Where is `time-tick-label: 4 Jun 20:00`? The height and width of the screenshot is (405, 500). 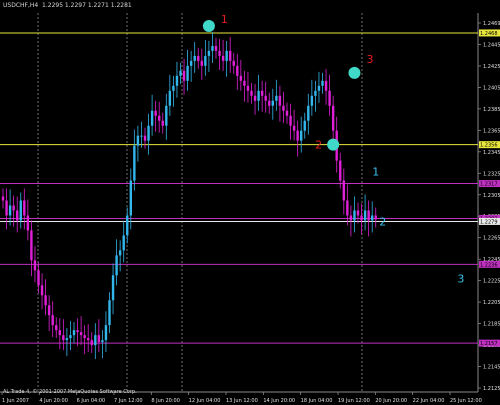 time-tick-label: 4 Jun 20:00 is located at coordinates (53, 401).